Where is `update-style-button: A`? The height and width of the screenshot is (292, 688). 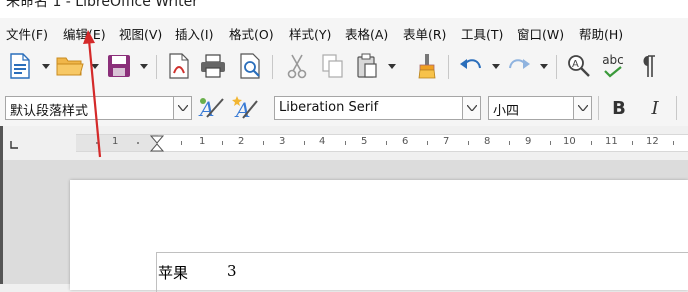 update-style-button: A is located at coordinates (211, 108).